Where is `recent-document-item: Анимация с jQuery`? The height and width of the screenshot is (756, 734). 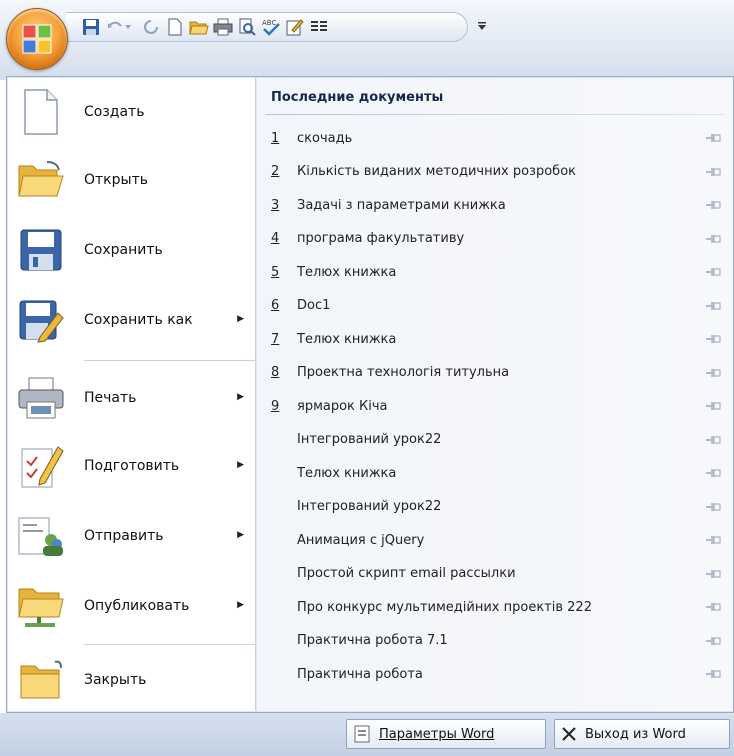
recent-document-item: Анимация с jQuery is located at coordinates (494, 540).